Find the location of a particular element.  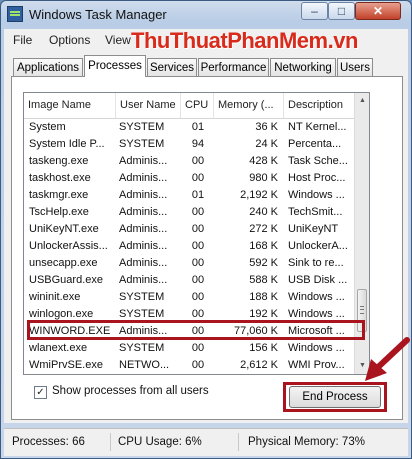

table-row: UniKeyNT.exe Adminis... 00 272 K UniKeyNT is located at coordinates (189, 229).